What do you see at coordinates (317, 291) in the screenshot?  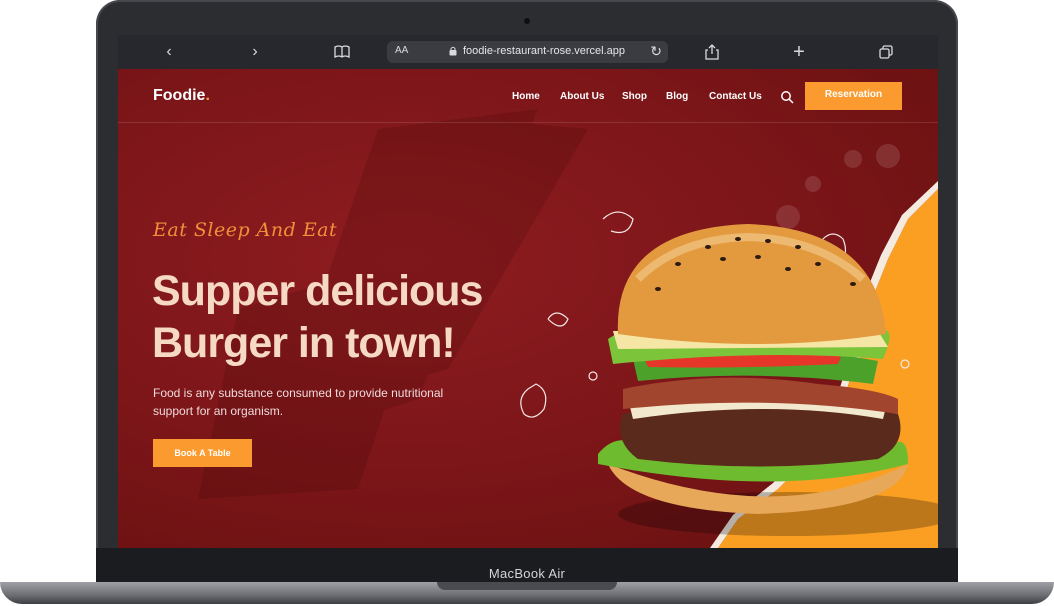 I see `headline-line-1: Supper delicious` at bounding box center [317, 291].